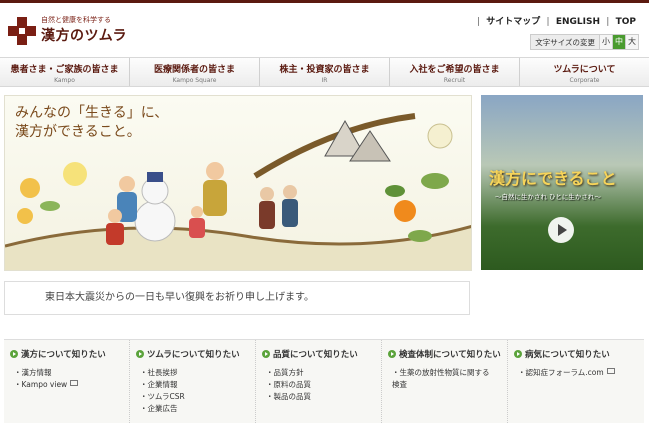 The width and height of the screenshot is (649, 426). Describe the element at coordinates (63, 355) in the screenshot. I see `column-heading-label: 漢方について知りたい` at that location.